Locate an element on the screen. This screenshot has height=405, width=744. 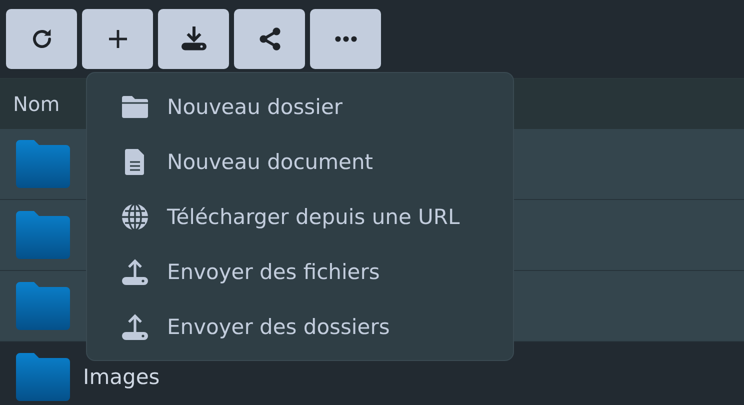
menu-item: Télécharger depuis une URL is located at coordinates (300, 216).